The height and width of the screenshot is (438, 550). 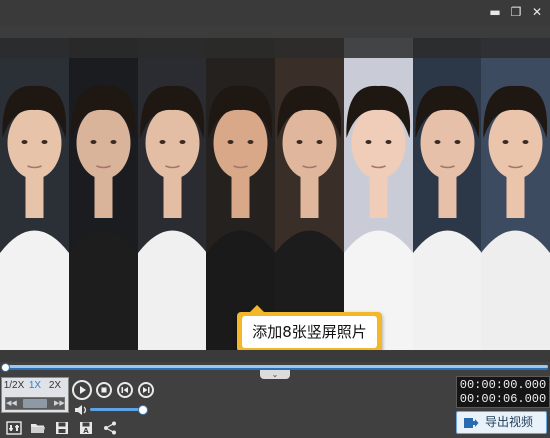 What do you see at coordinates (275, 356) in the screenshot?
I see `timeline-gap` at bounding box center [275, 356].